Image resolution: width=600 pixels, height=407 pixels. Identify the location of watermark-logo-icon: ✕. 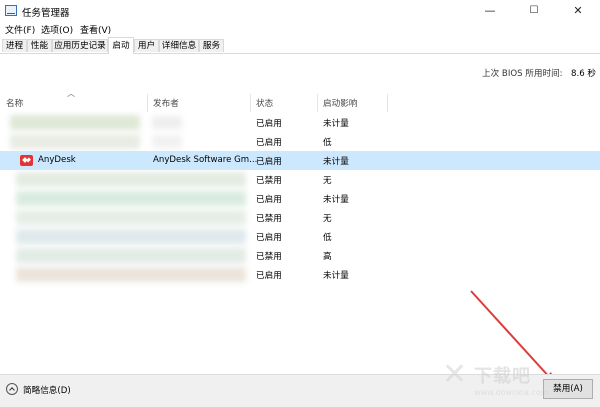
(455, 374).